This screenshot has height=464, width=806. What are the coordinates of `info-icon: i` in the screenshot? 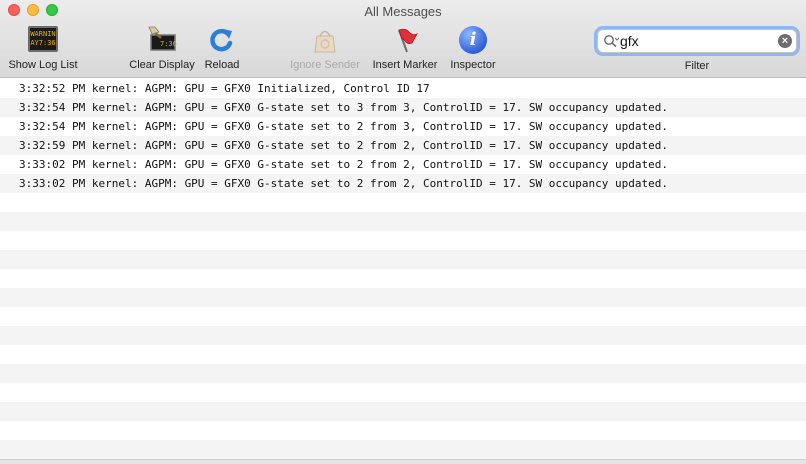 It's located at (473, 40).